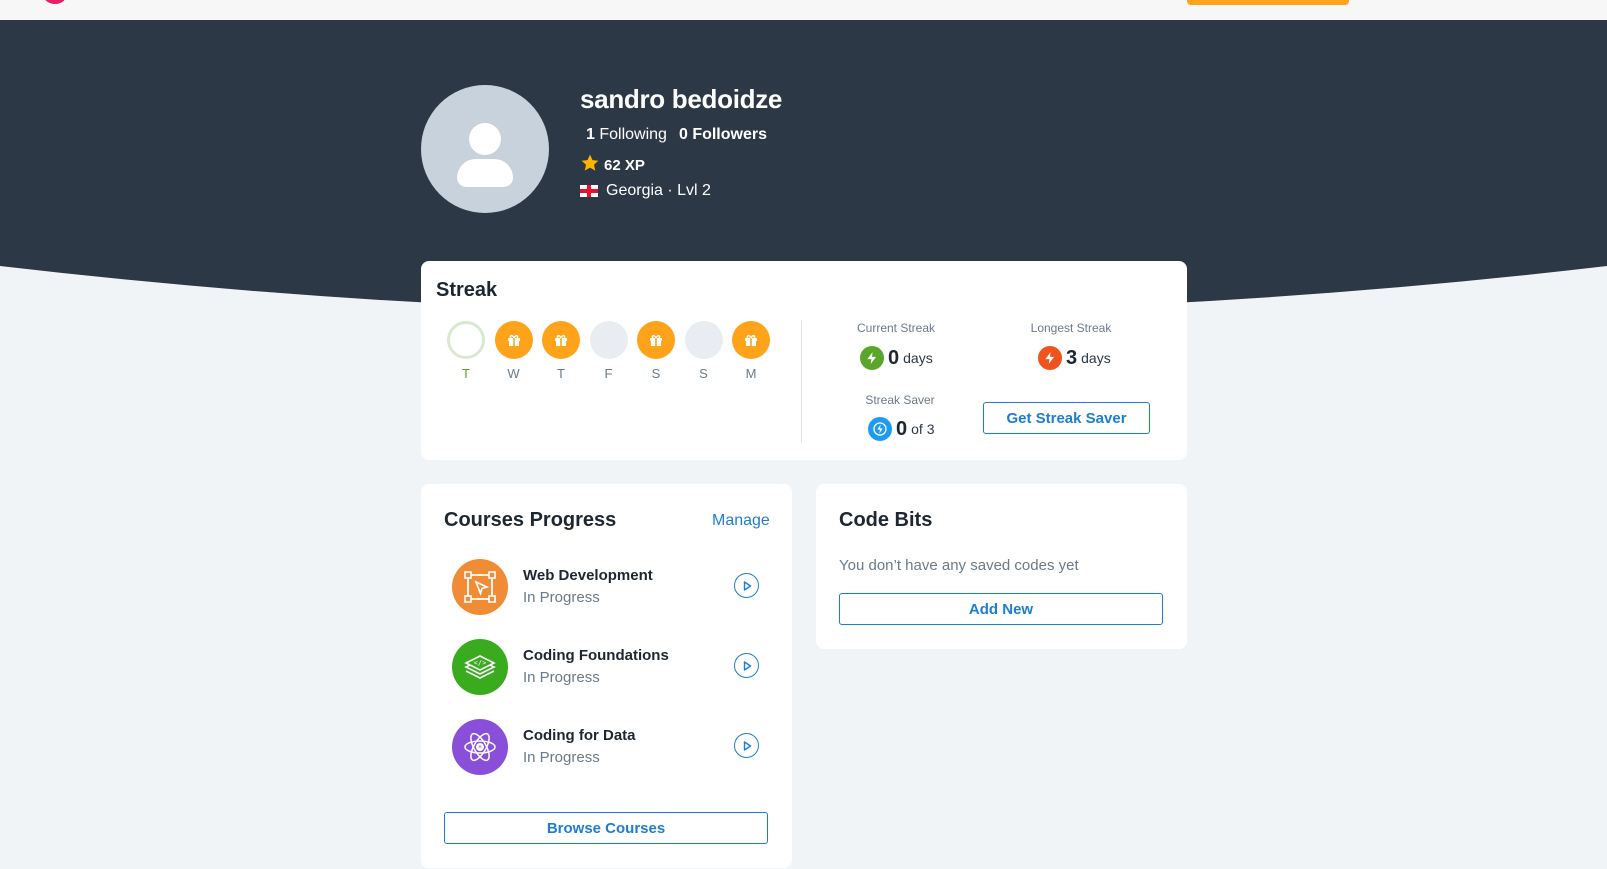  What do you see at coordinates (485, 139) in the screenshot?
I see `avatar-head` at bounding box center [485, 139].